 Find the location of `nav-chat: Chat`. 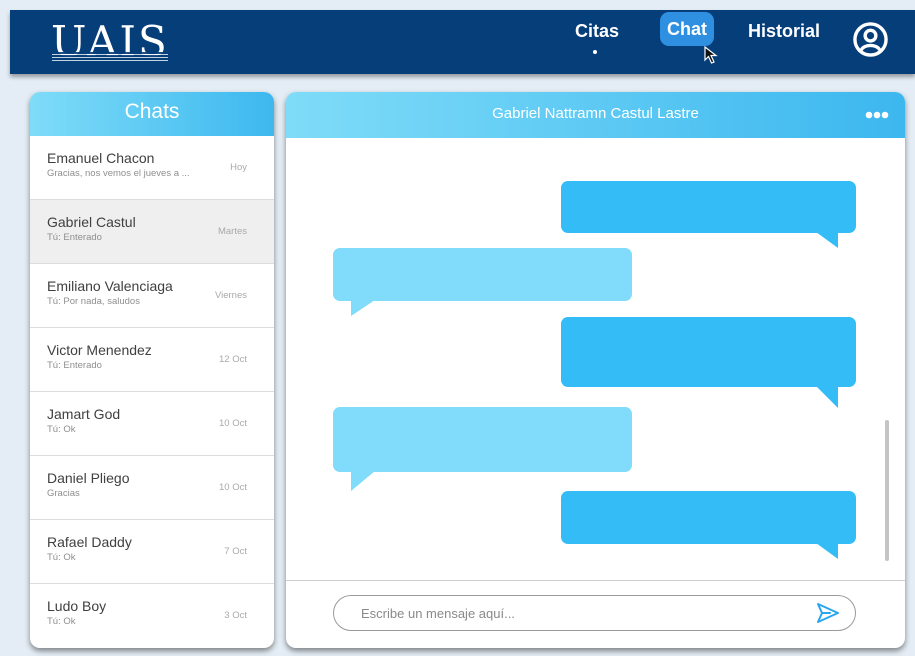

nav-chat: Chat is located at coordinates (687, 29).